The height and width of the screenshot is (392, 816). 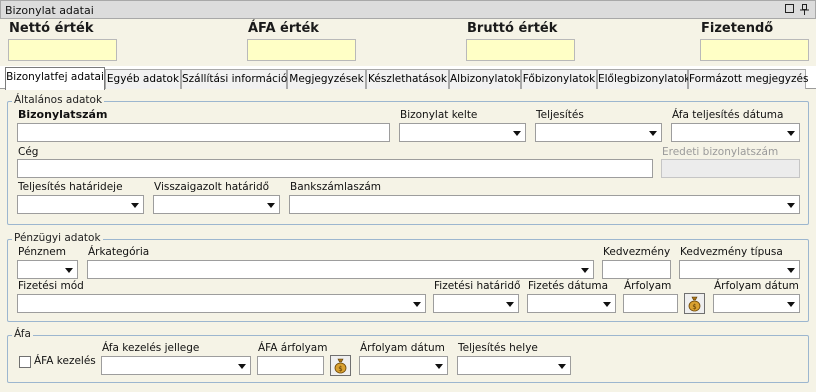 What do you see at coordinates (520, 50) in the screenshot?
I see `brutto-value` at bounding box center [520, 50].